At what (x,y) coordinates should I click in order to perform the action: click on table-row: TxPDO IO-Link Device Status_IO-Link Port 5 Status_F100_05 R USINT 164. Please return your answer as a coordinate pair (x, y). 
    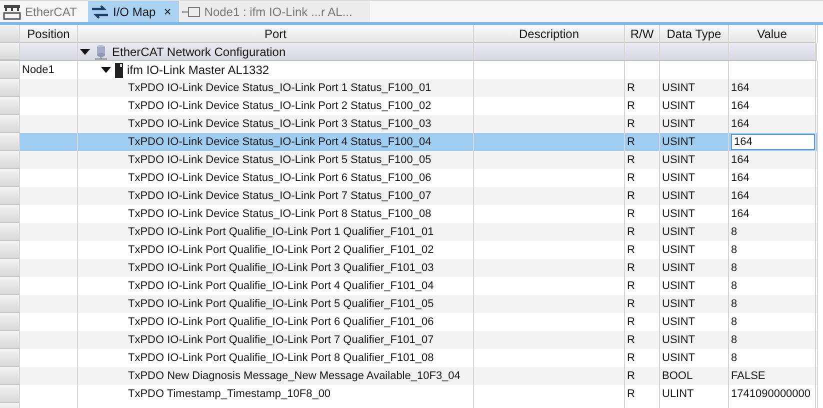
    Looking at the image, I should click on (409, 160).